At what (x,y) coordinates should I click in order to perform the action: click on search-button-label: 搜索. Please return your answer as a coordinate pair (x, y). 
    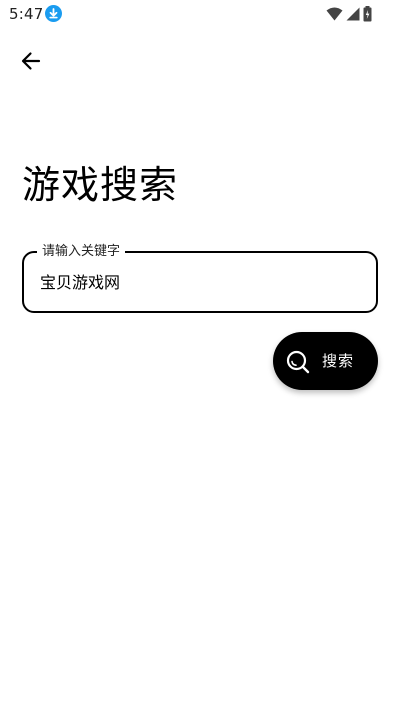
    Looking at the image, I should click on (338, 361).